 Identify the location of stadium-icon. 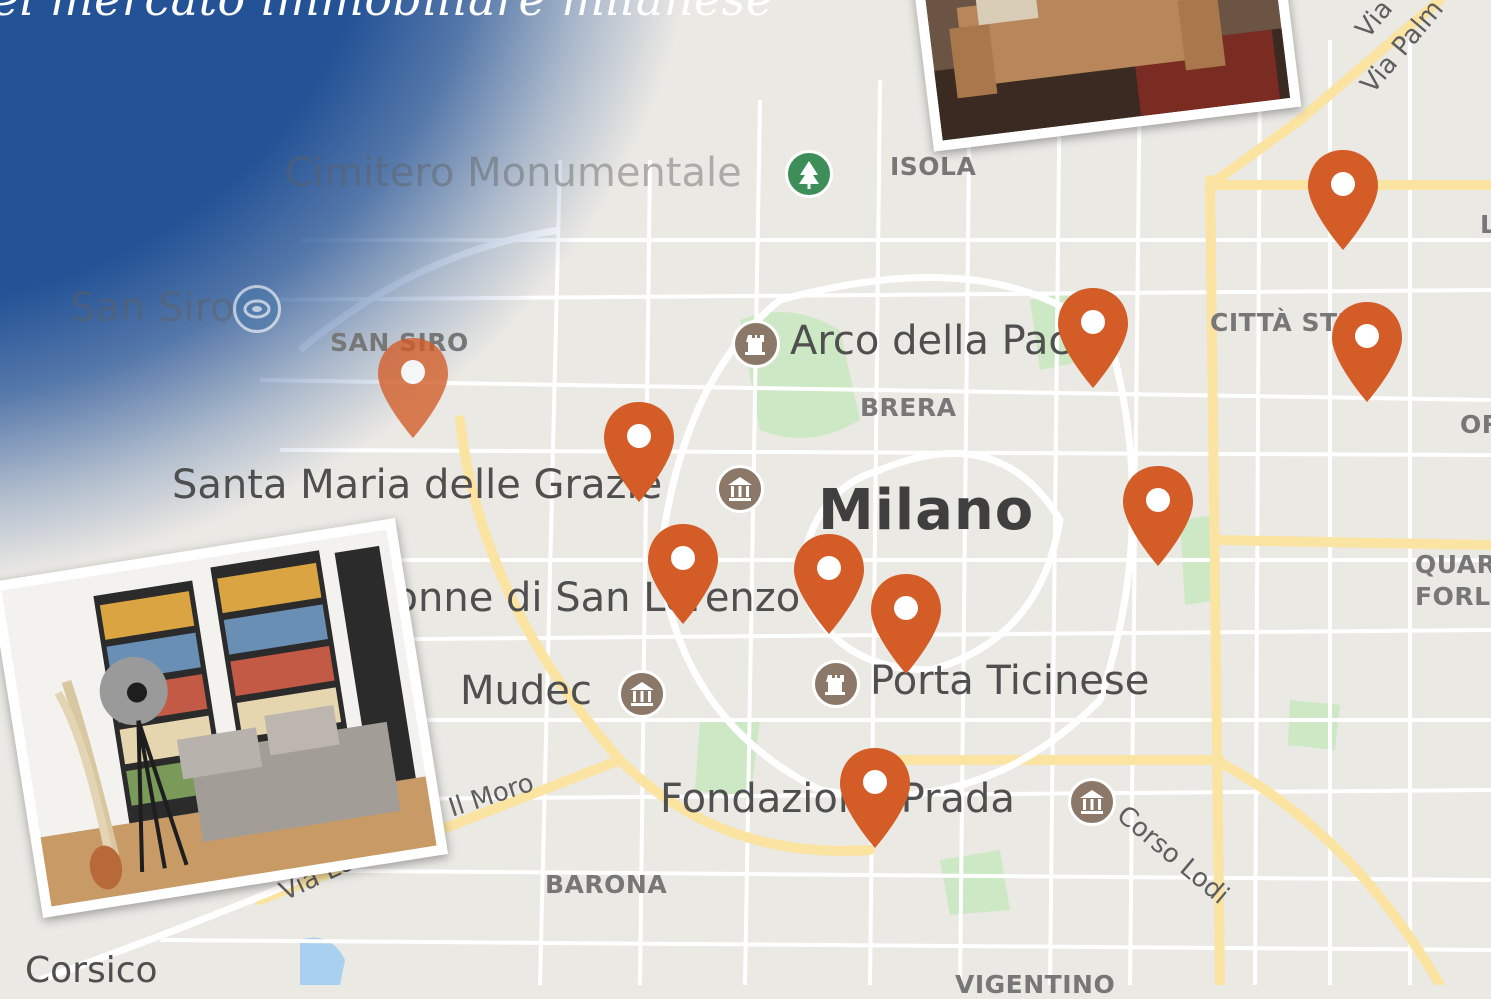
(257, 309).